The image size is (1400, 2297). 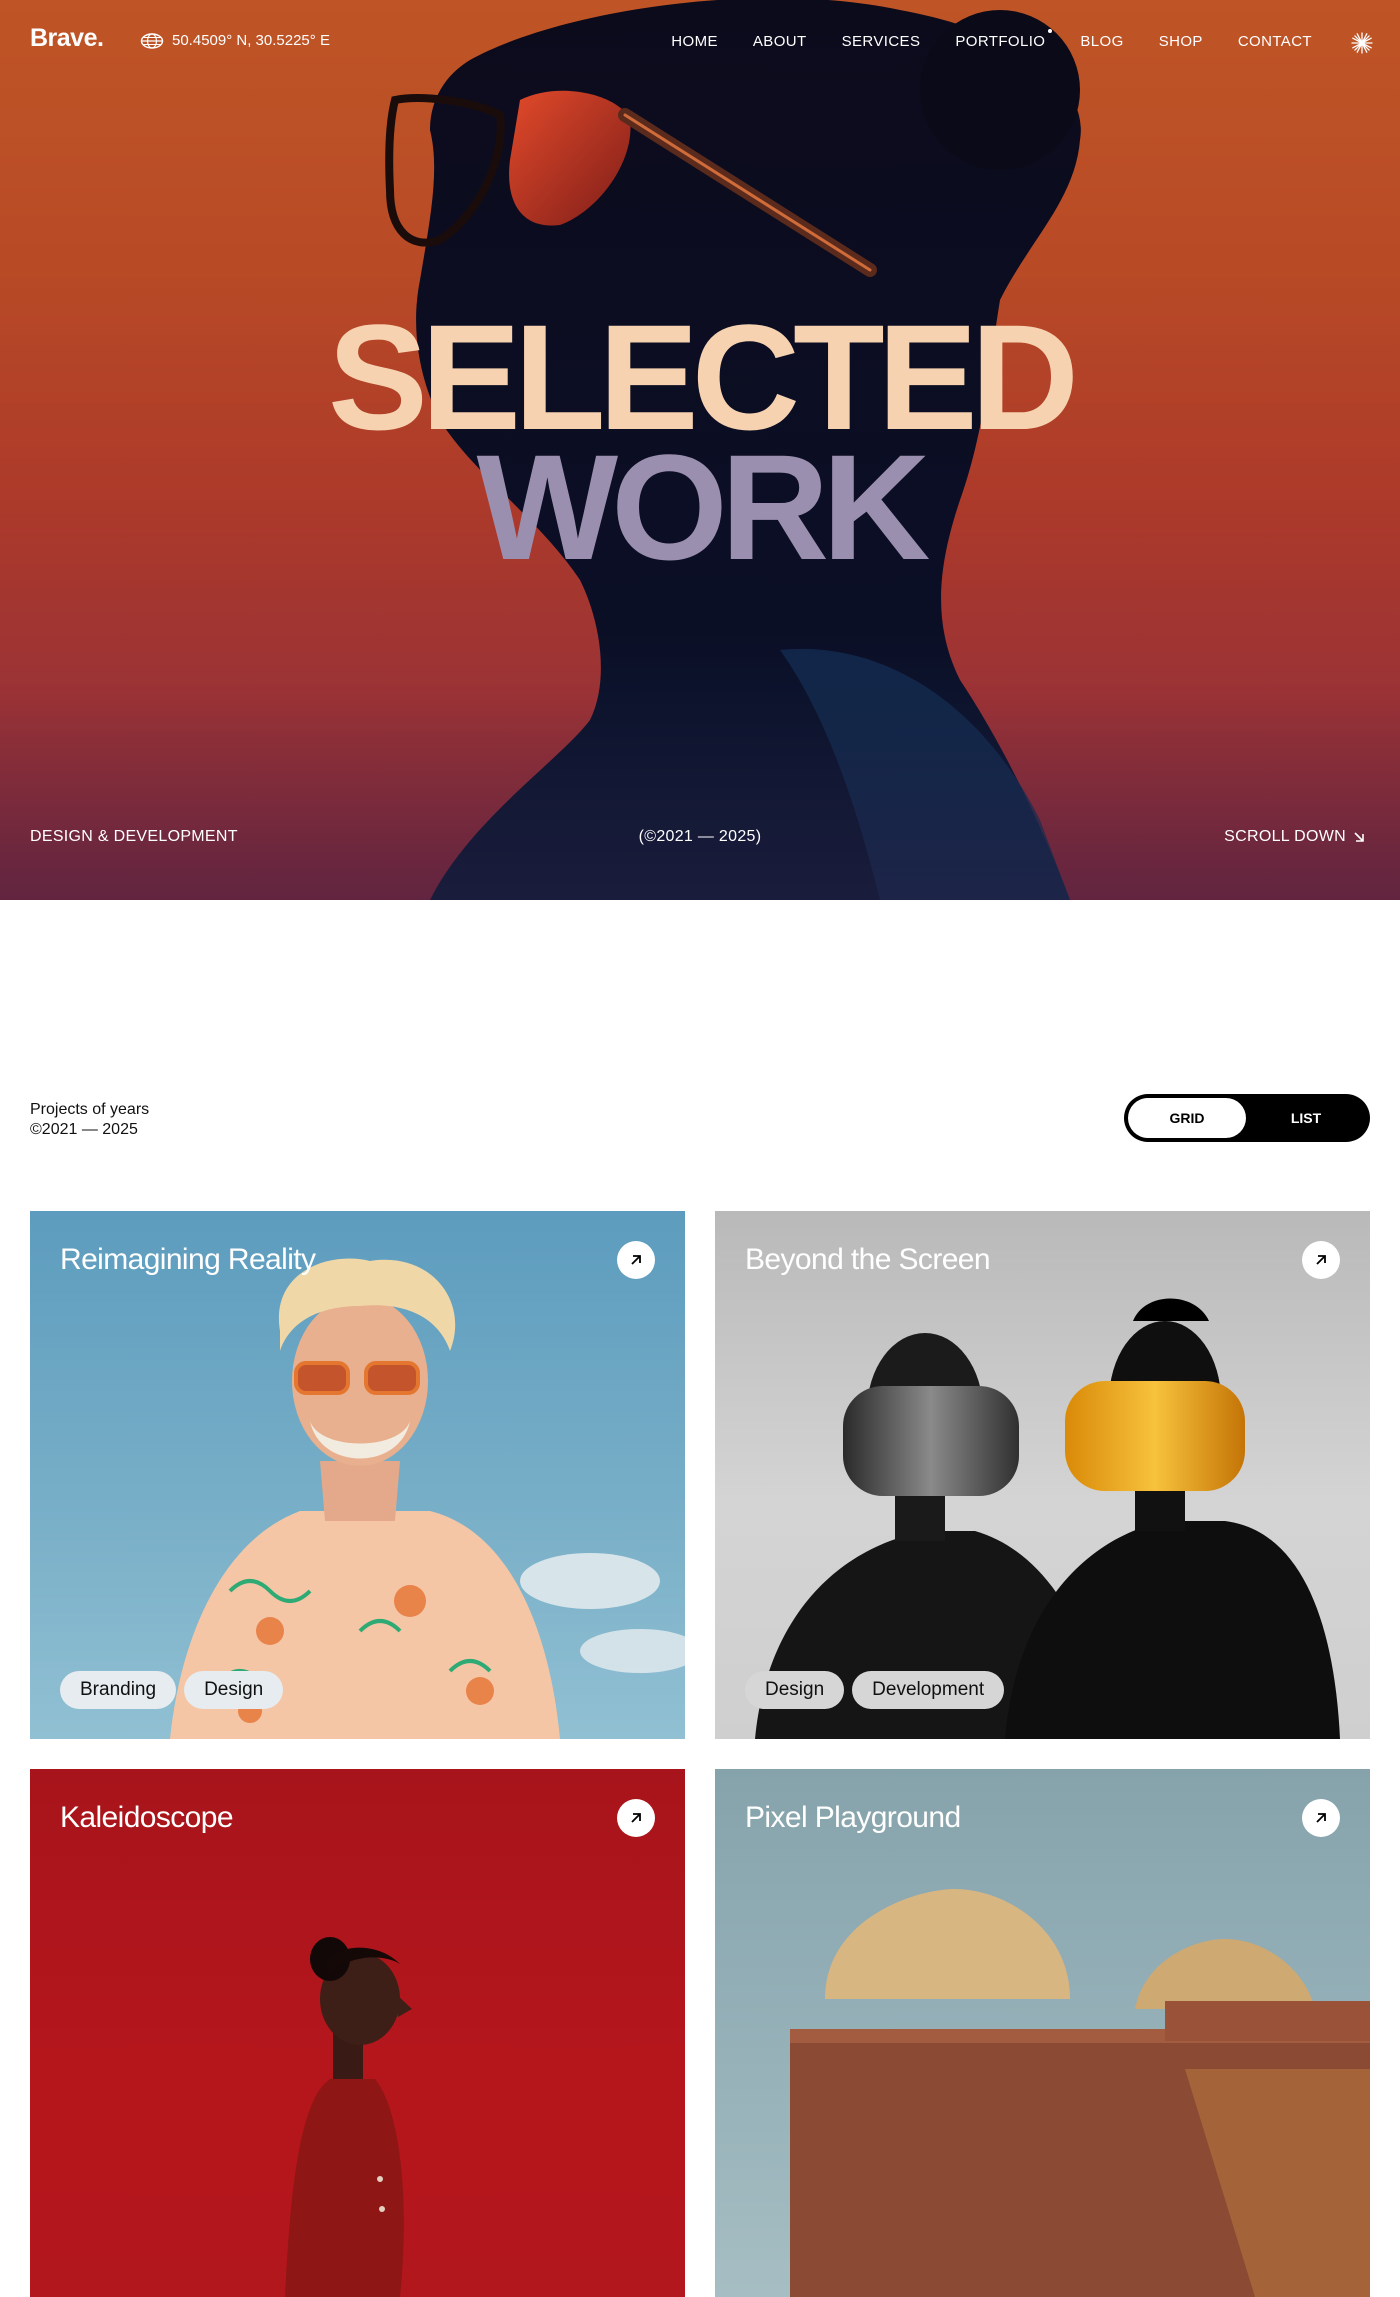 I want to click on hero-title: SELECTED WORK, so click(x=700, y=442).